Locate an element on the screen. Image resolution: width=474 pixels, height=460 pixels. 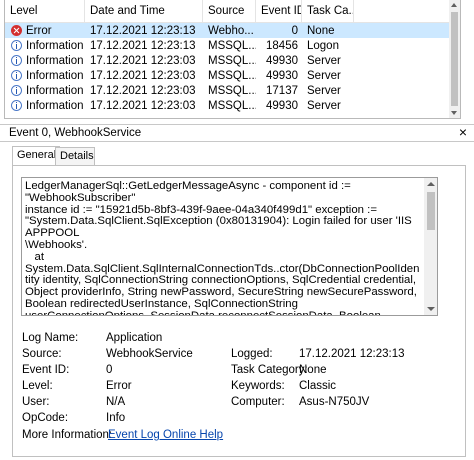
event-level-text: Error is located at coordinates (39, 30).